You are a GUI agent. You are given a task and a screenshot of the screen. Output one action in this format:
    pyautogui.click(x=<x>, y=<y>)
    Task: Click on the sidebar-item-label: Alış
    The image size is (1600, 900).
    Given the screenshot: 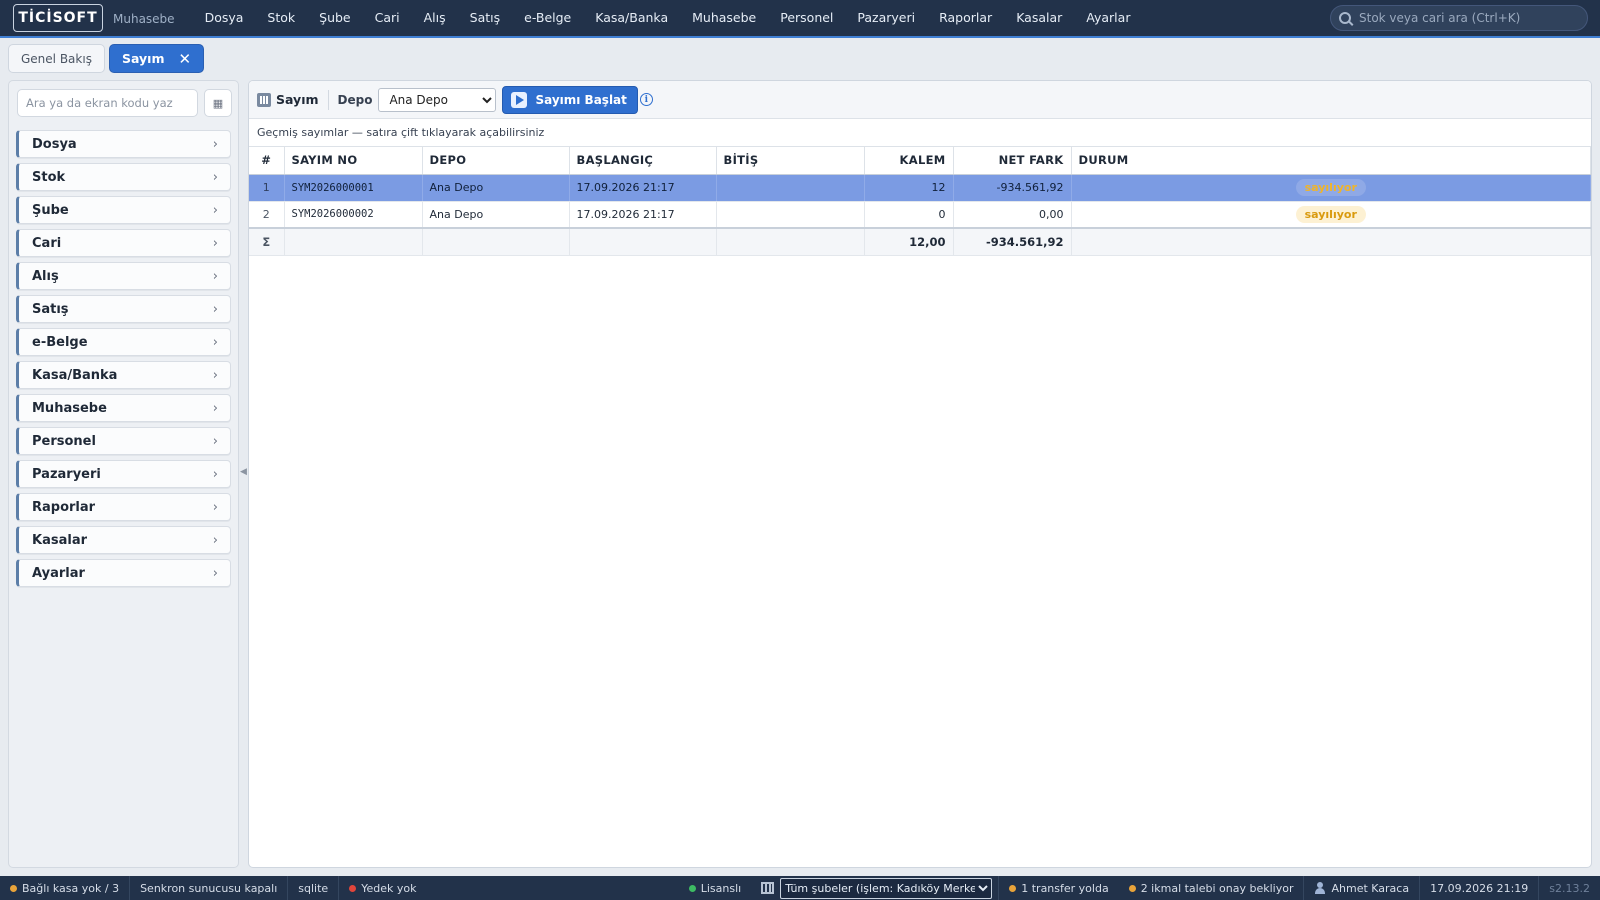 What is the action you would take?
    pyautogui.click(x=45, y=276)
    